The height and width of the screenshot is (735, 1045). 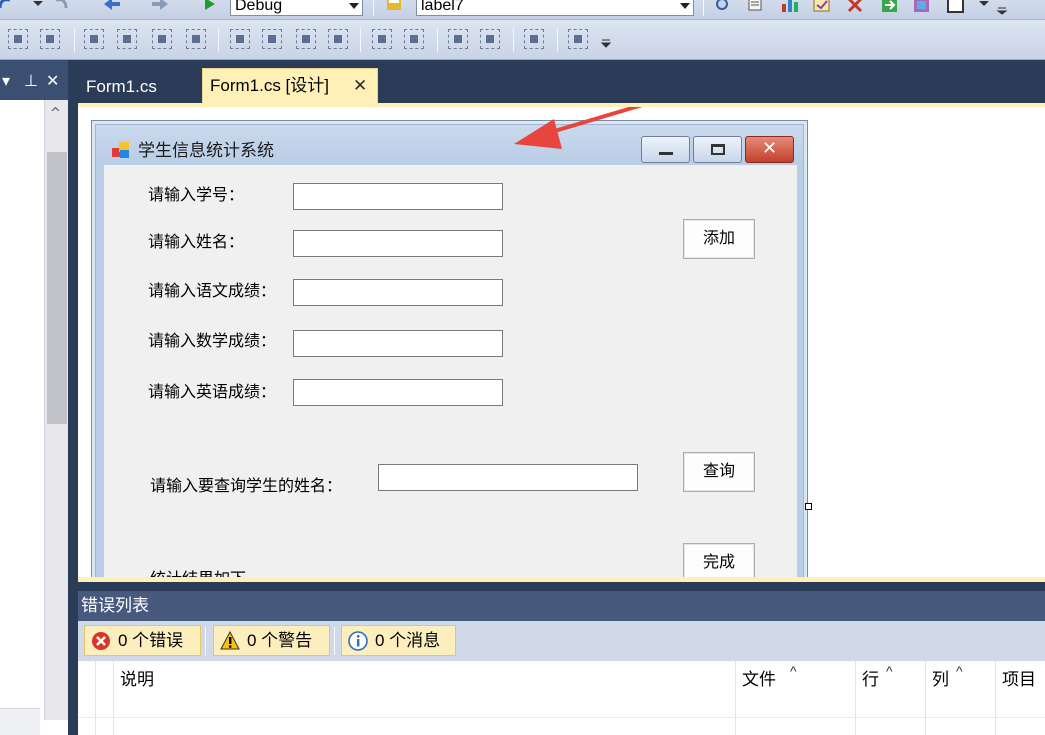 I want to click on error-list-title: 错误列表, so click(x=561, y=606).